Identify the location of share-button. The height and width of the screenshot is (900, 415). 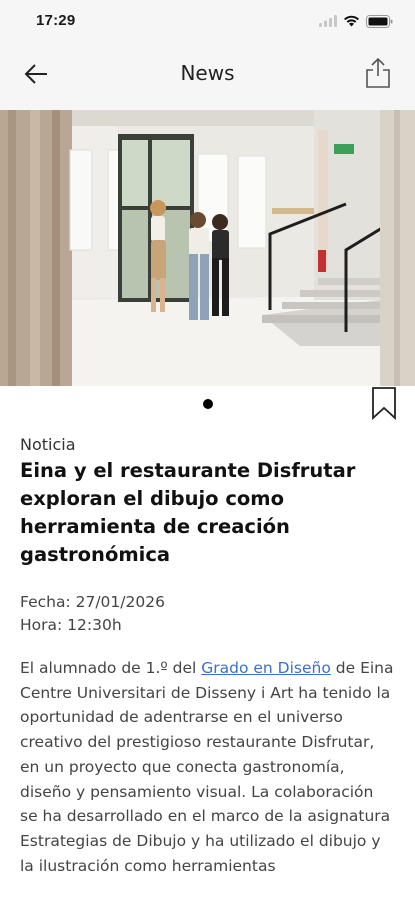
(378, 73).